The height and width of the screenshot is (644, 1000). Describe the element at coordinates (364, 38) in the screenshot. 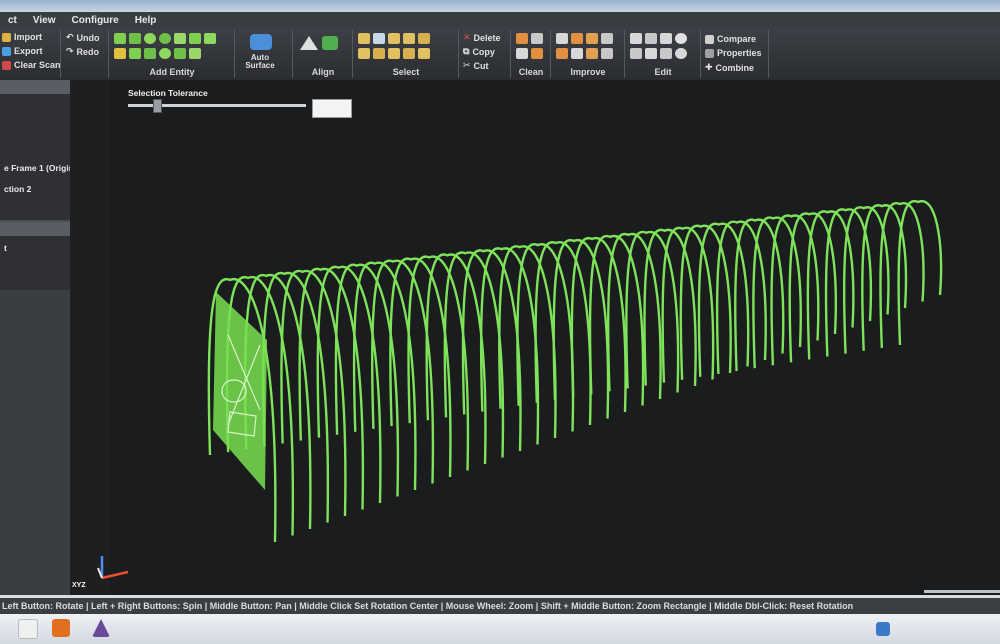

I see `select-rect-icon` at that location.